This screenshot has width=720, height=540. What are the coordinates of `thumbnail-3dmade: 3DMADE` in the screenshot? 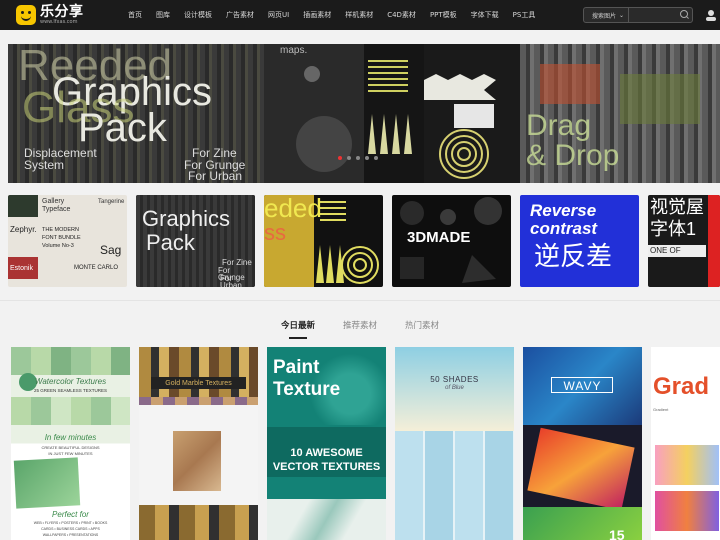 It's located at (451, 241).